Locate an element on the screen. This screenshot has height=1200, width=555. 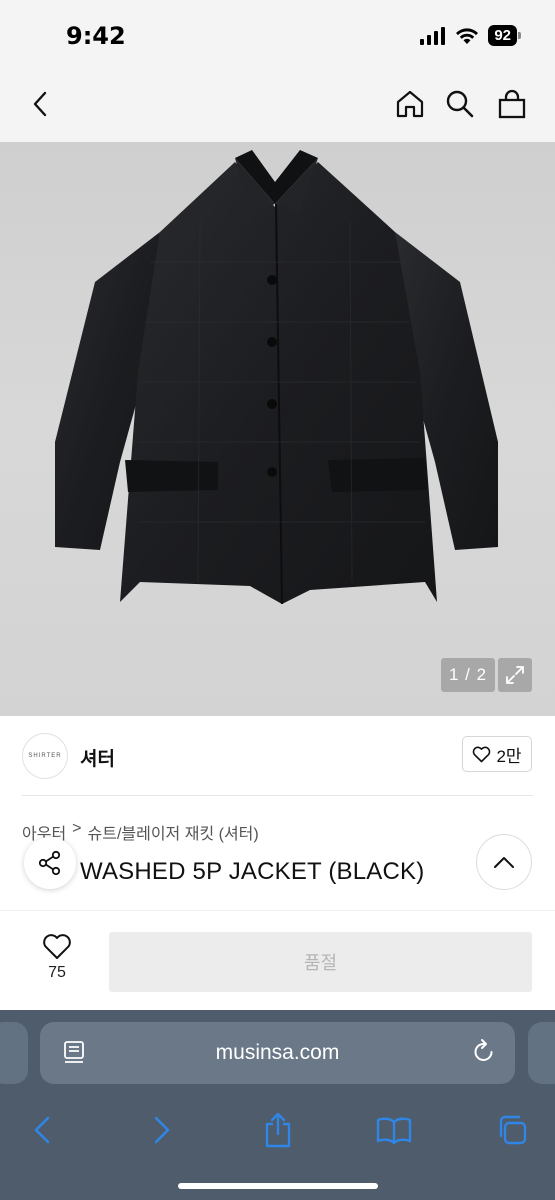
status-icons: 92 is located at coordinates (470, 35).